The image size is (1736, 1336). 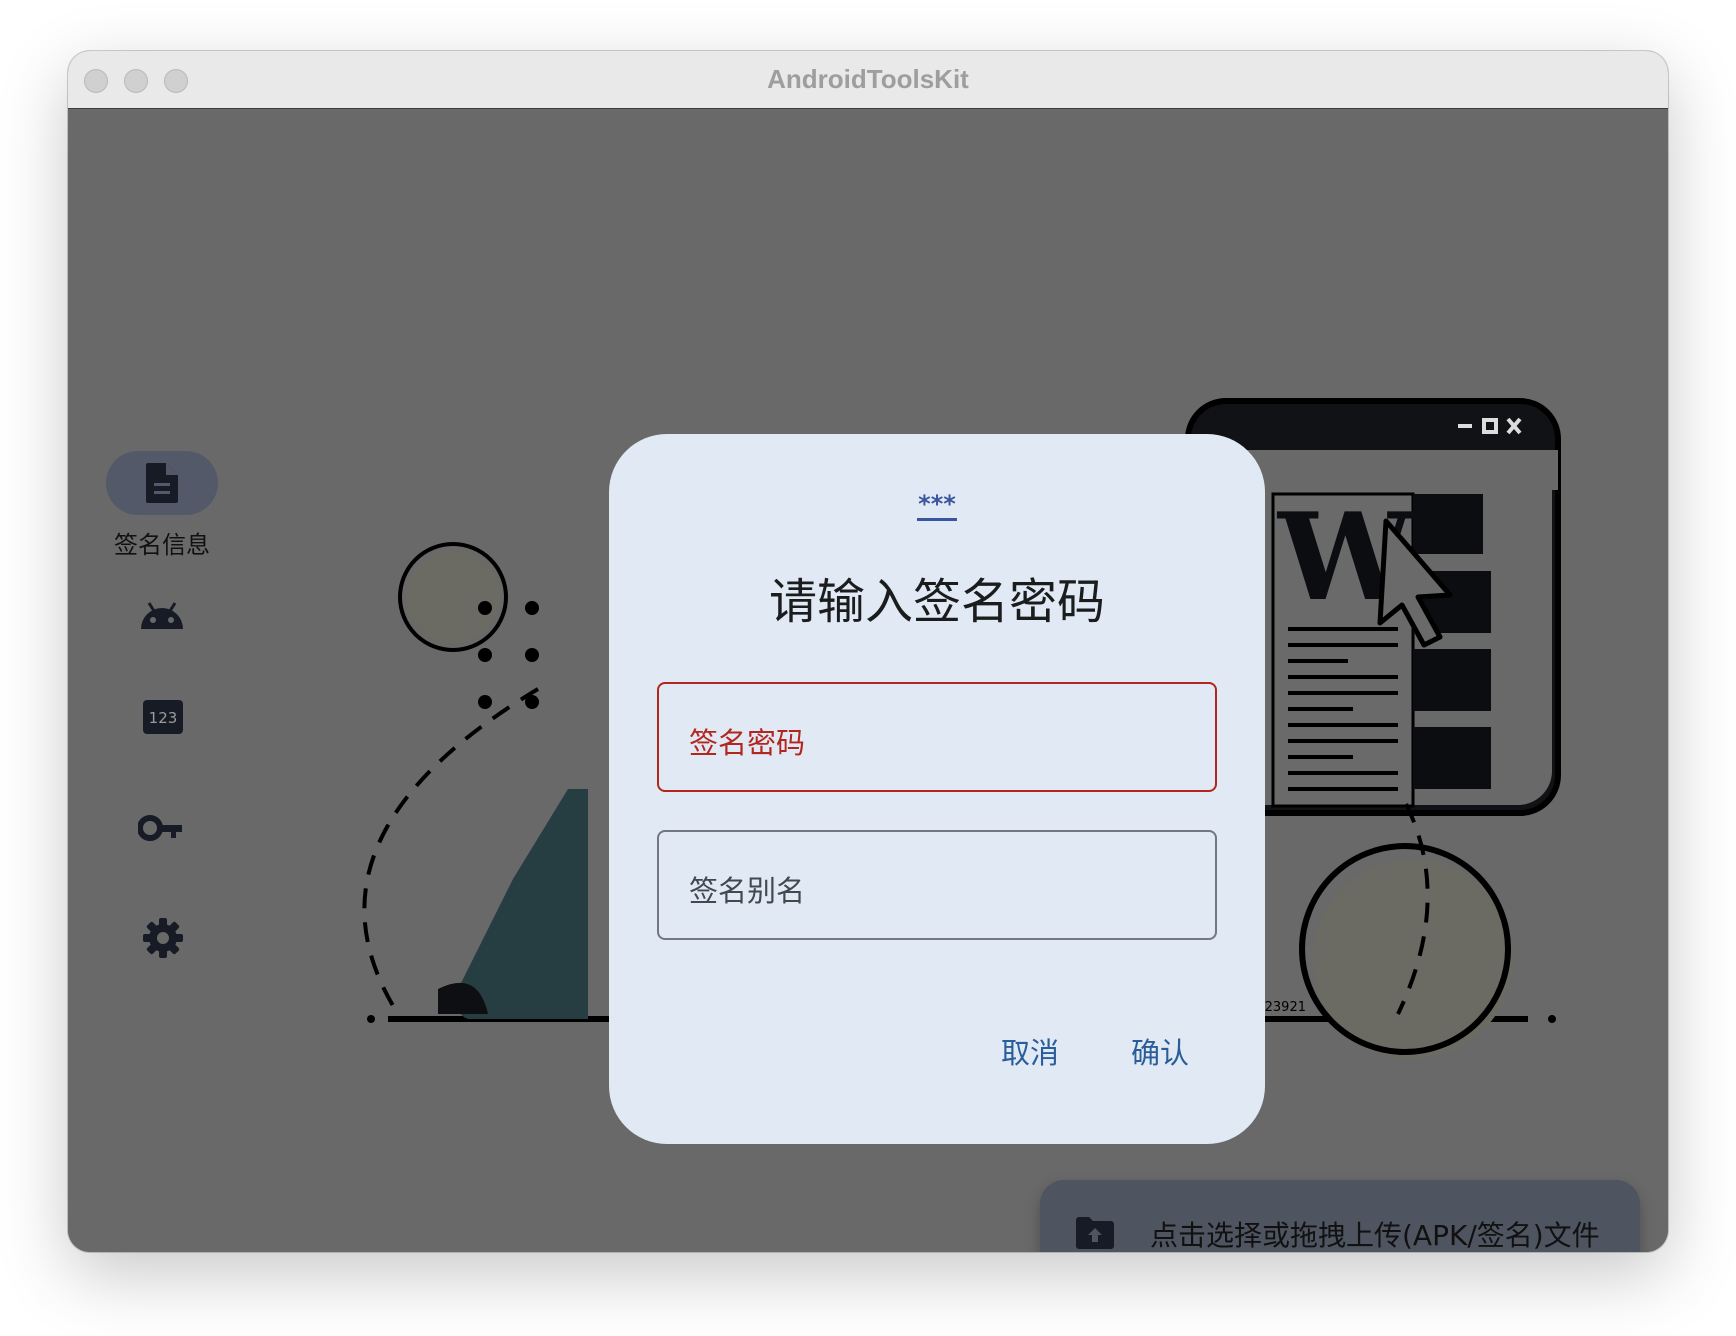 I want to click on svg-text: 123, so click(x=163, y=718).